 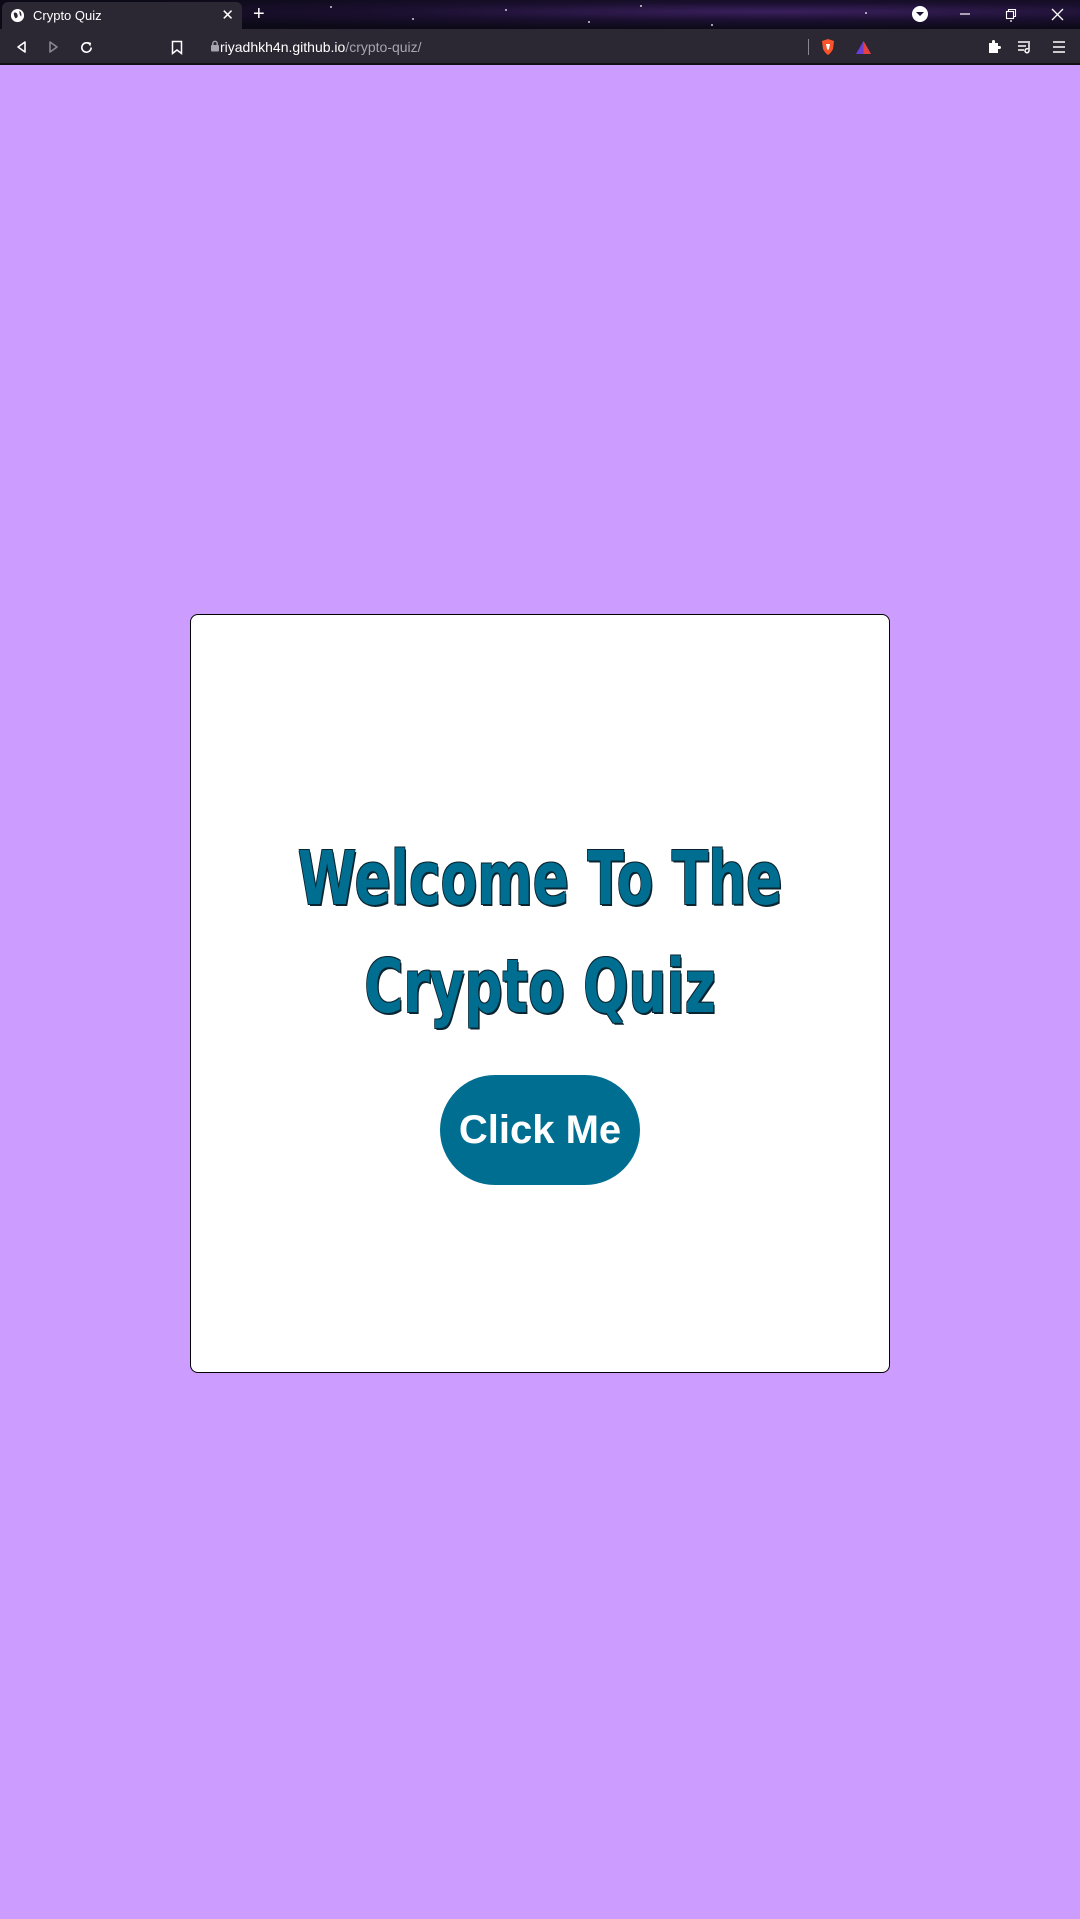 I want to click on bookmark-icon, so click(x=177, y=47).